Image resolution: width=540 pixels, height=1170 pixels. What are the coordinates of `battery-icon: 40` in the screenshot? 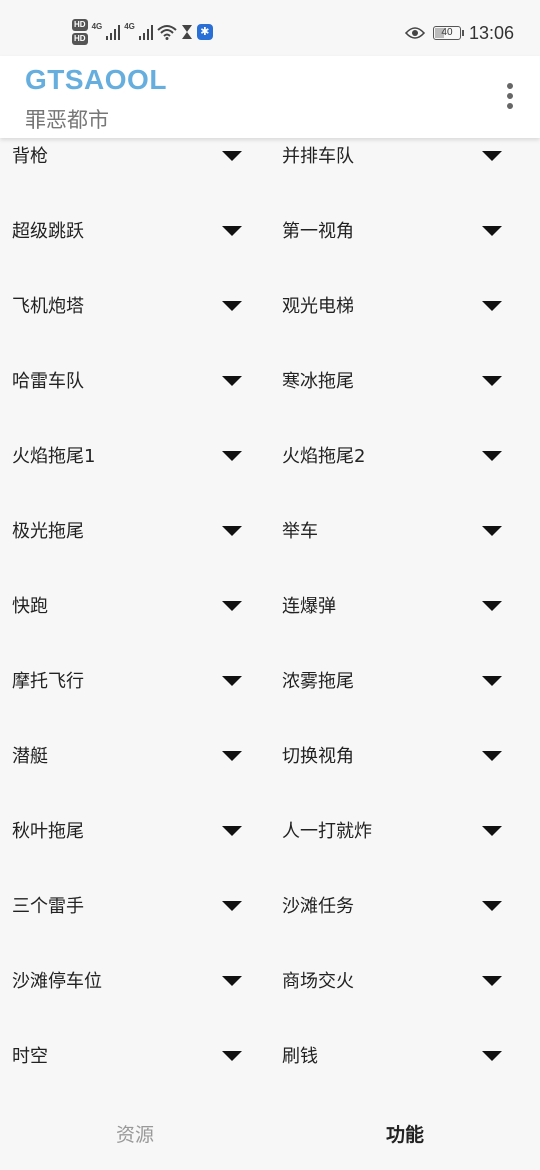 It's located at (448, 33).